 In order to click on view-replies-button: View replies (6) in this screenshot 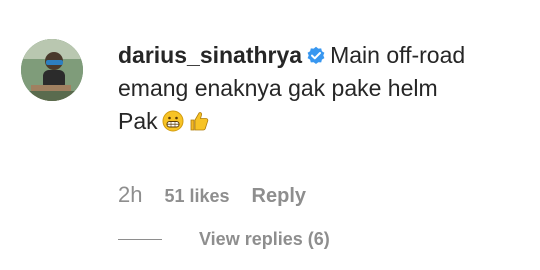, I will do `click(224, 239)`.